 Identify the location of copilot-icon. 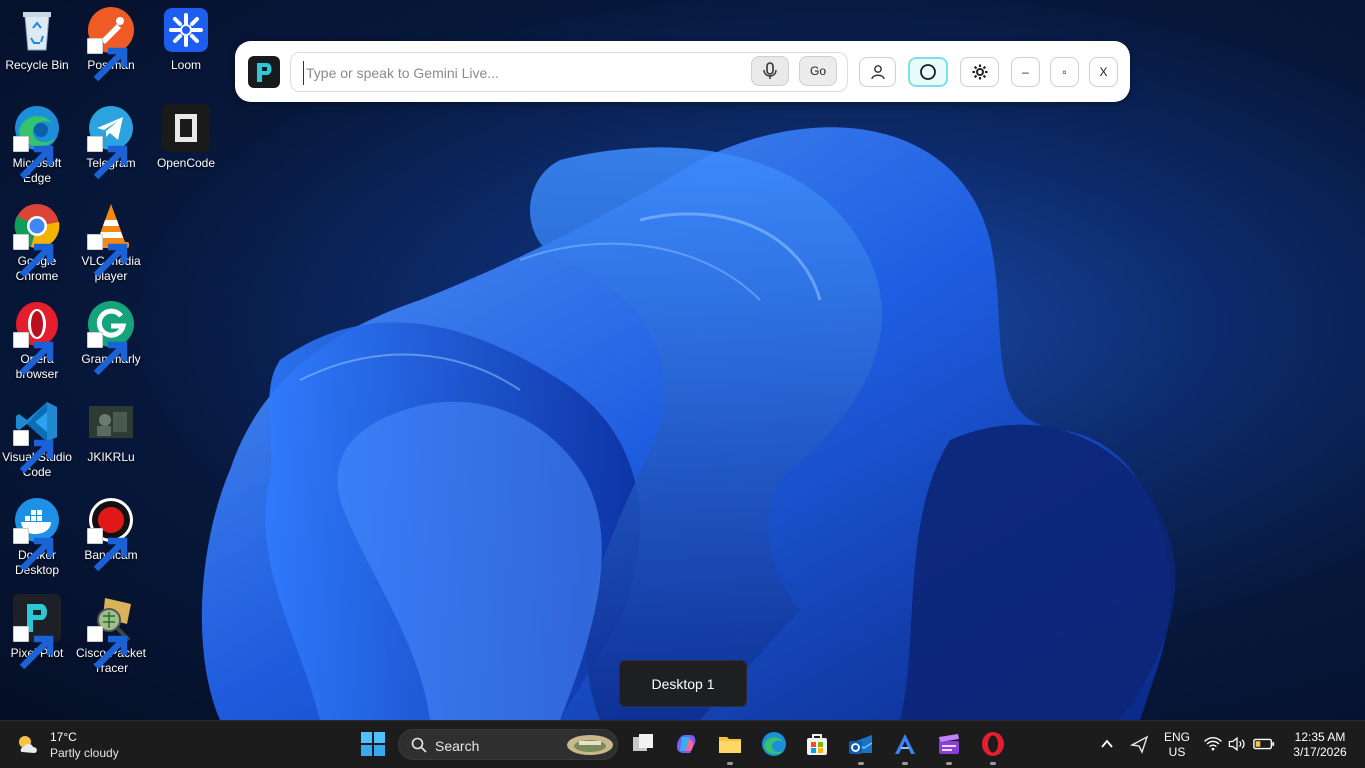
(686, 744).